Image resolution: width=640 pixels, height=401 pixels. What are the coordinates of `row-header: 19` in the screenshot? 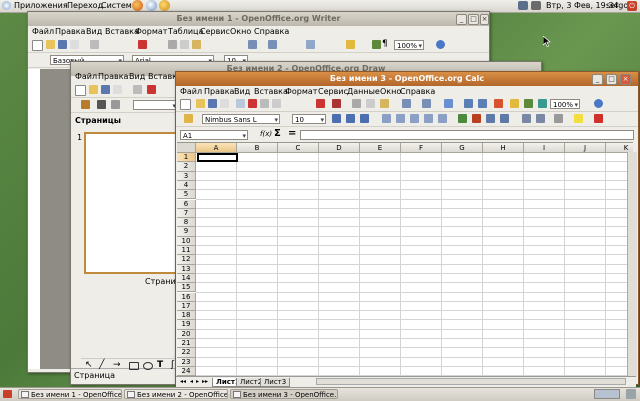 It's located at (186, 325).